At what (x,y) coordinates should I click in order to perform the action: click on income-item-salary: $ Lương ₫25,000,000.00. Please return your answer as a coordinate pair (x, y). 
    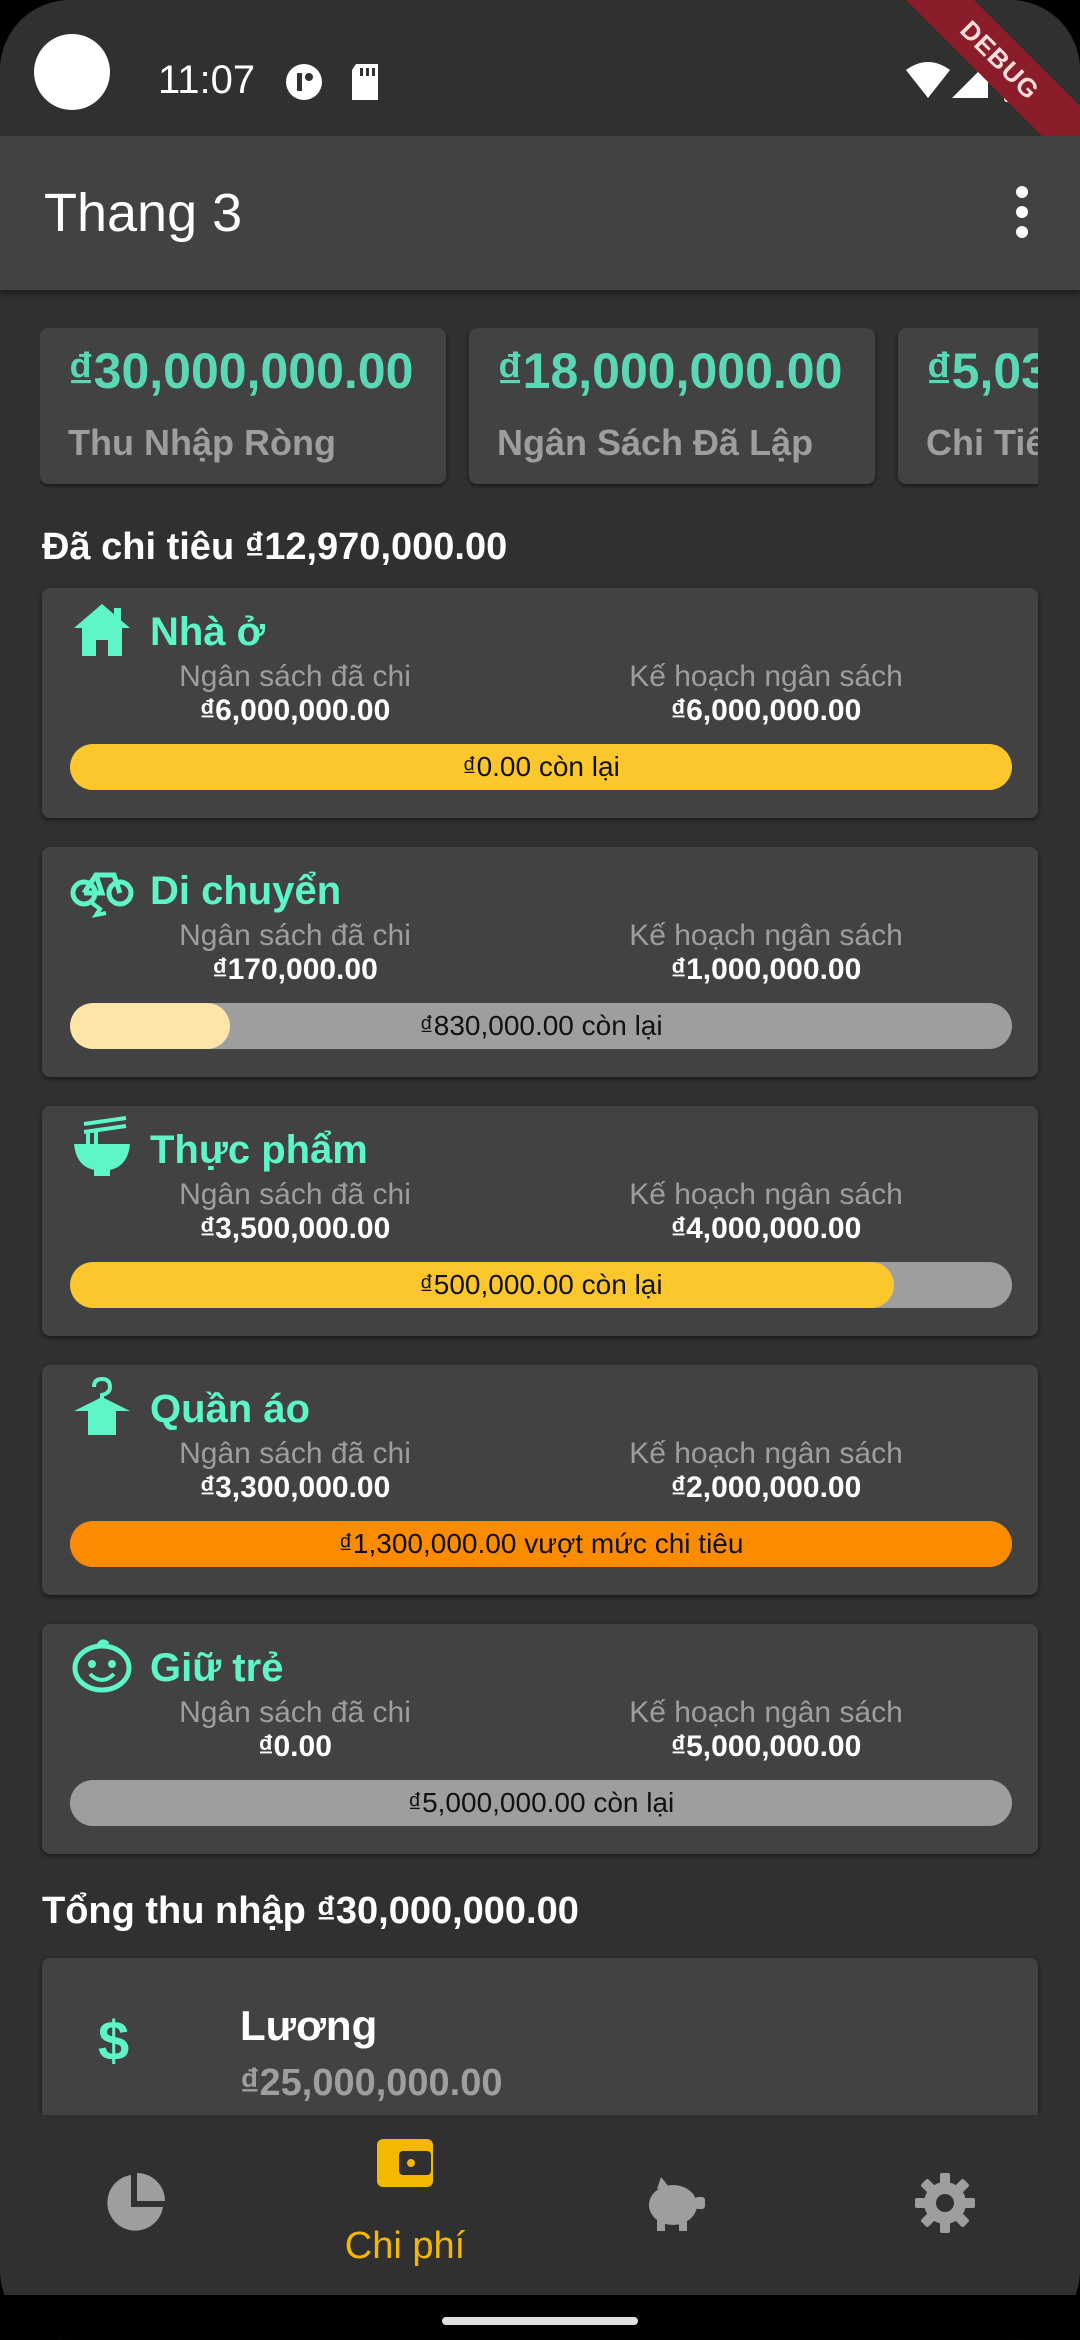
    Looking at the image, I should click on (540, 2036).